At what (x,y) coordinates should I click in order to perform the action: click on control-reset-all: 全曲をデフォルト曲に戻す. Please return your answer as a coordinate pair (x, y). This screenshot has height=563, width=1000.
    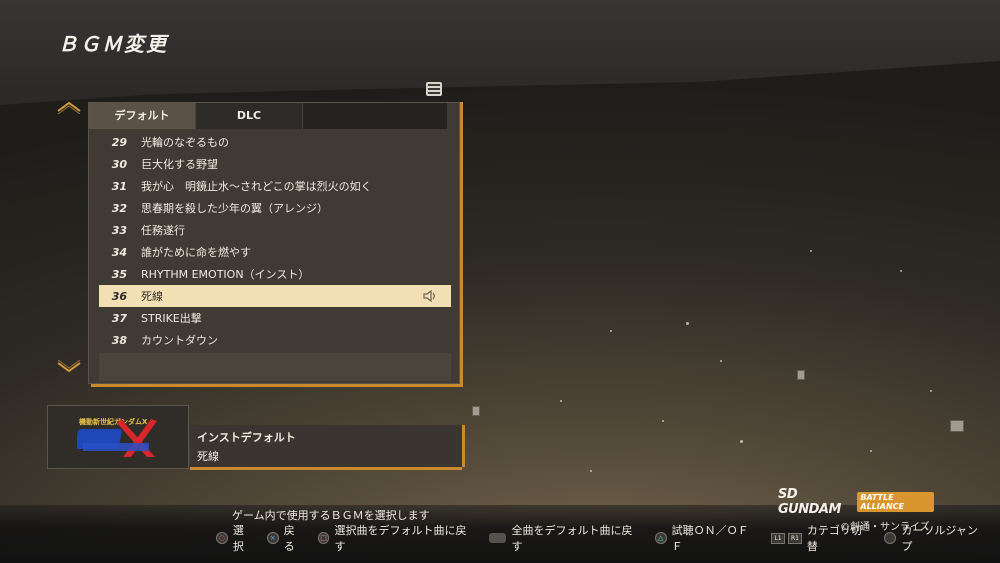
    Looking at the image, I should click on (565, 538).